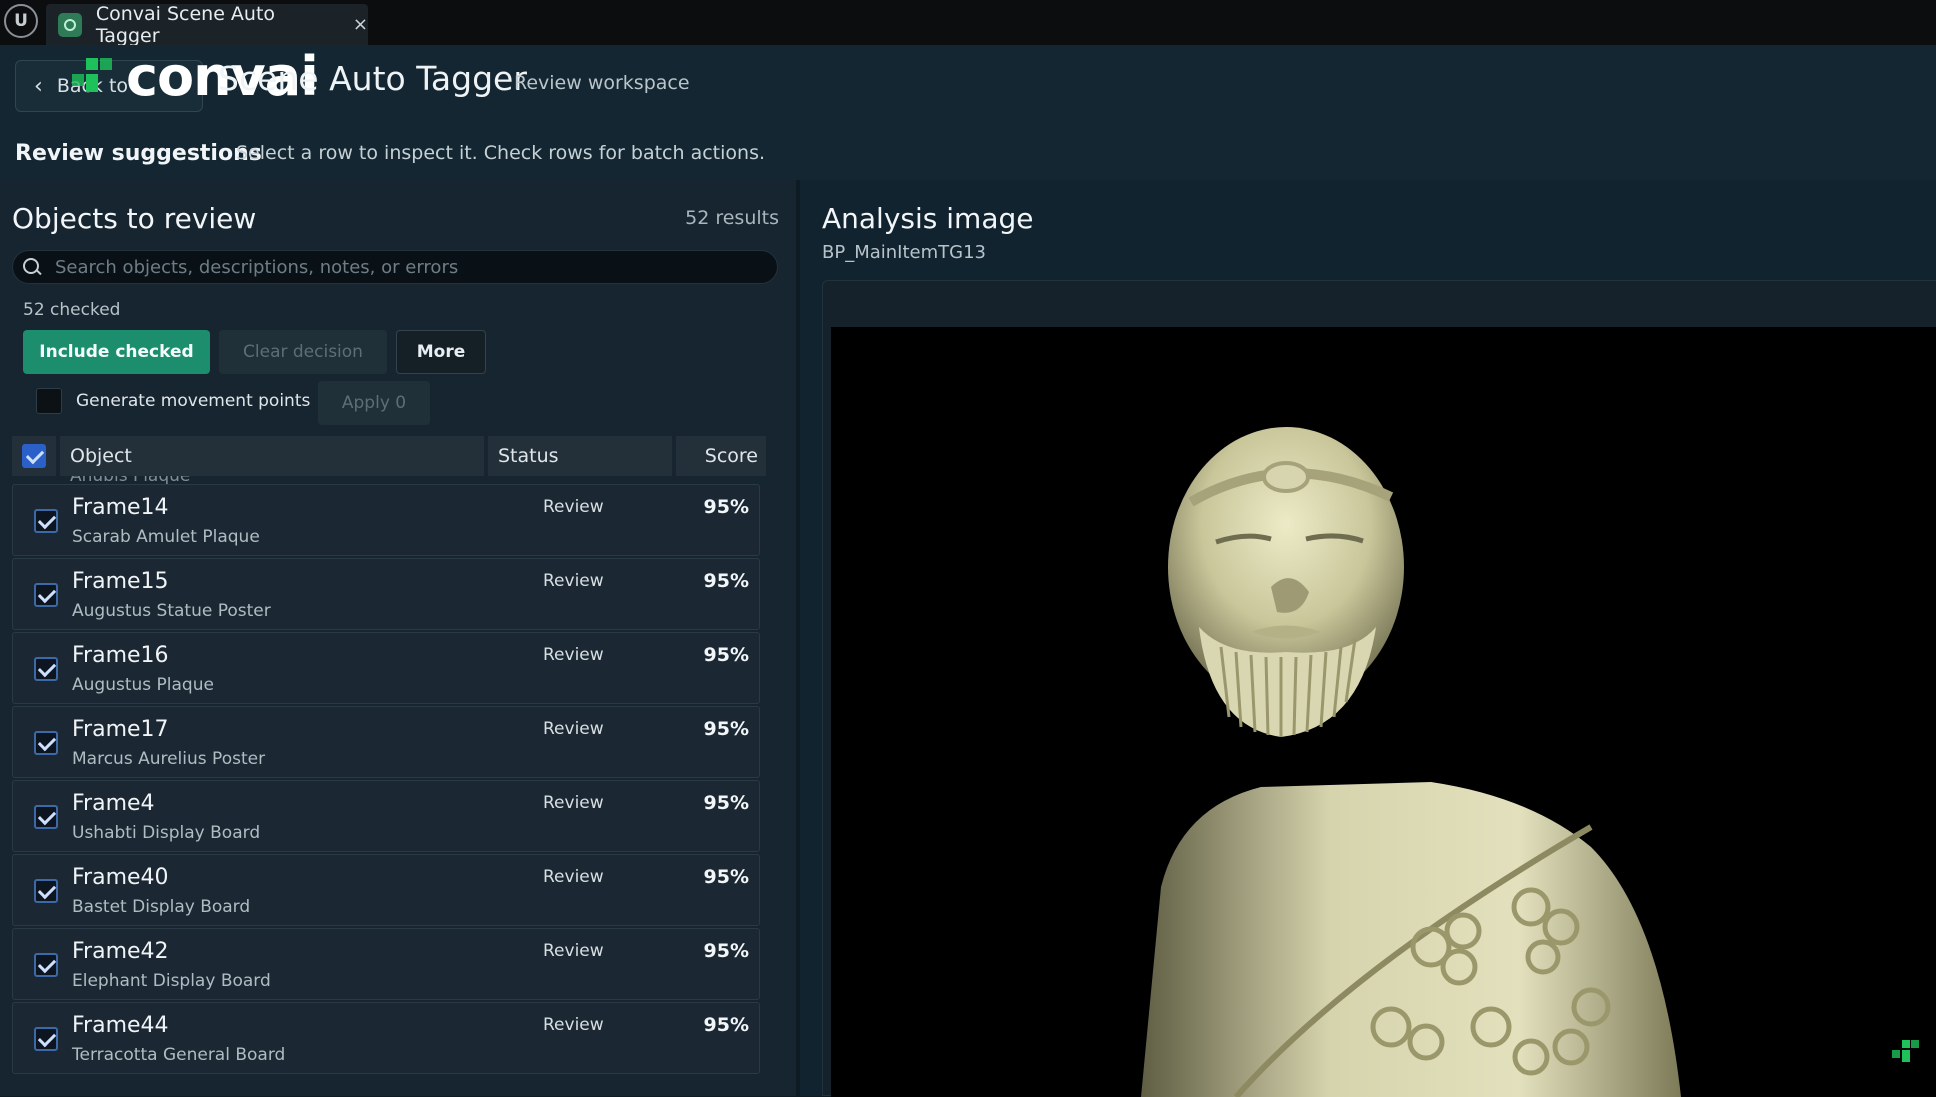 Image resolution: width=1936 pixels, height=1097 pixels. Describe the element at coordinates (116, 352) in the screenshot. I see `include-checked-button: Include checked` at that location.